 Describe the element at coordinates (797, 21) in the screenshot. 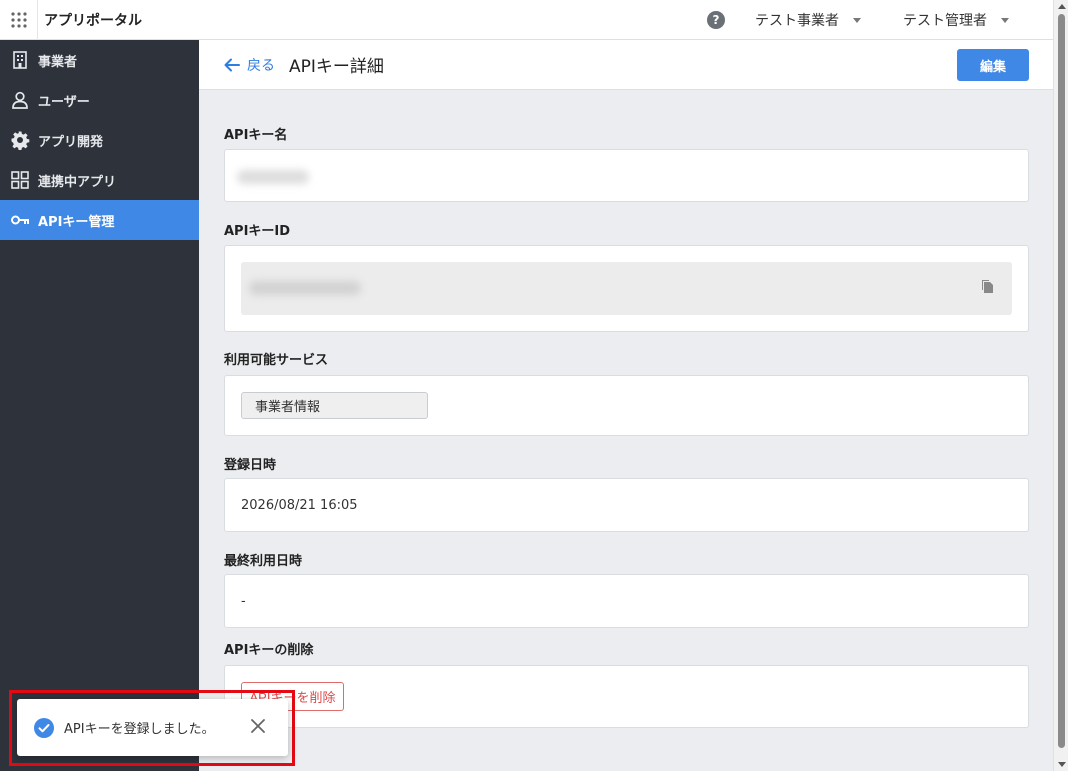

I see `business-dropdown-label: テスト事業者` at that location.